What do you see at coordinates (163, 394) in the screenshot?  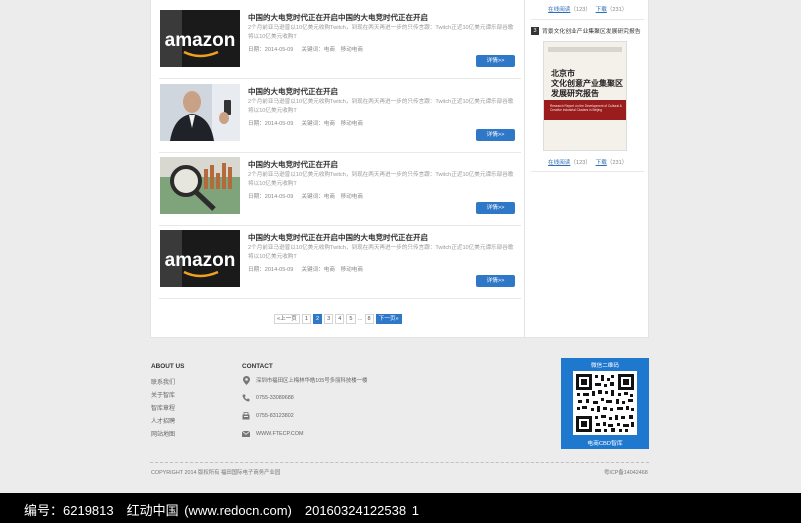 I see `footer-link-about: 关于智库` at bounding box center [163, 394].